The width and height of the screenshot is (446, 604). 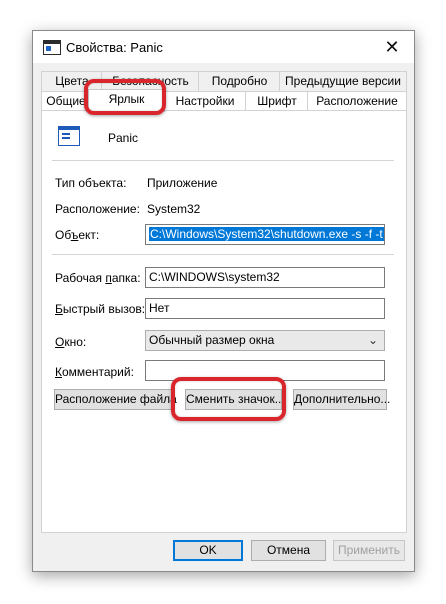 What do you see at coordinates (94, 372) in the screenshot?
I see `comment-label: Комментарий:` at bounding box center [94, 372].